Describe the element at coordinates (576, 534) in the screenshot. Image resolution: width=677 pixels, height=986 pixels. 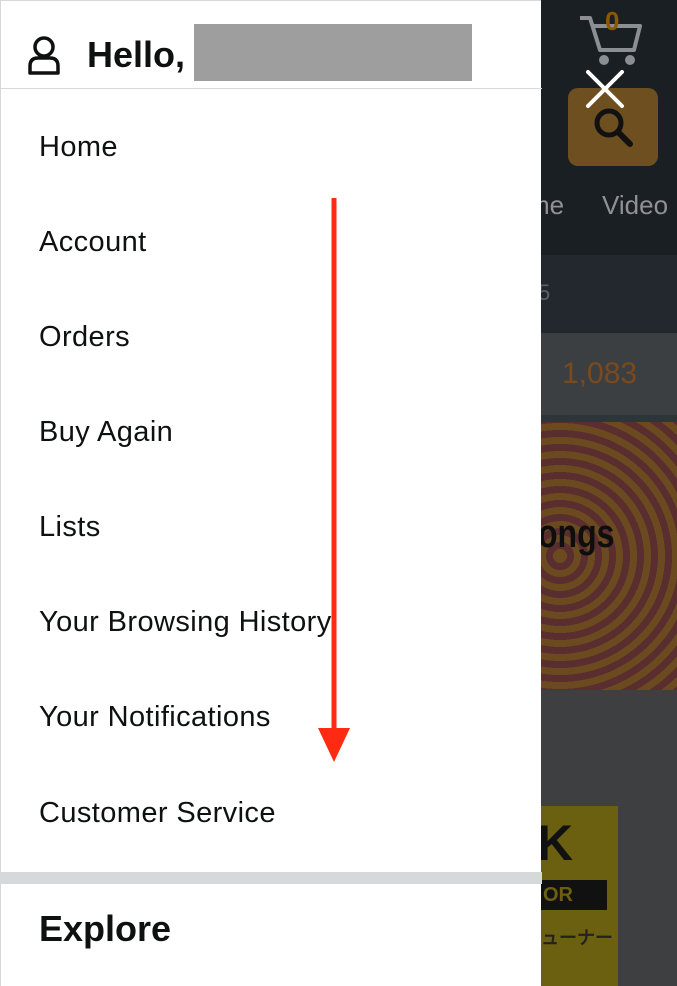
I see `bg-banner-text: ongs` at that location.